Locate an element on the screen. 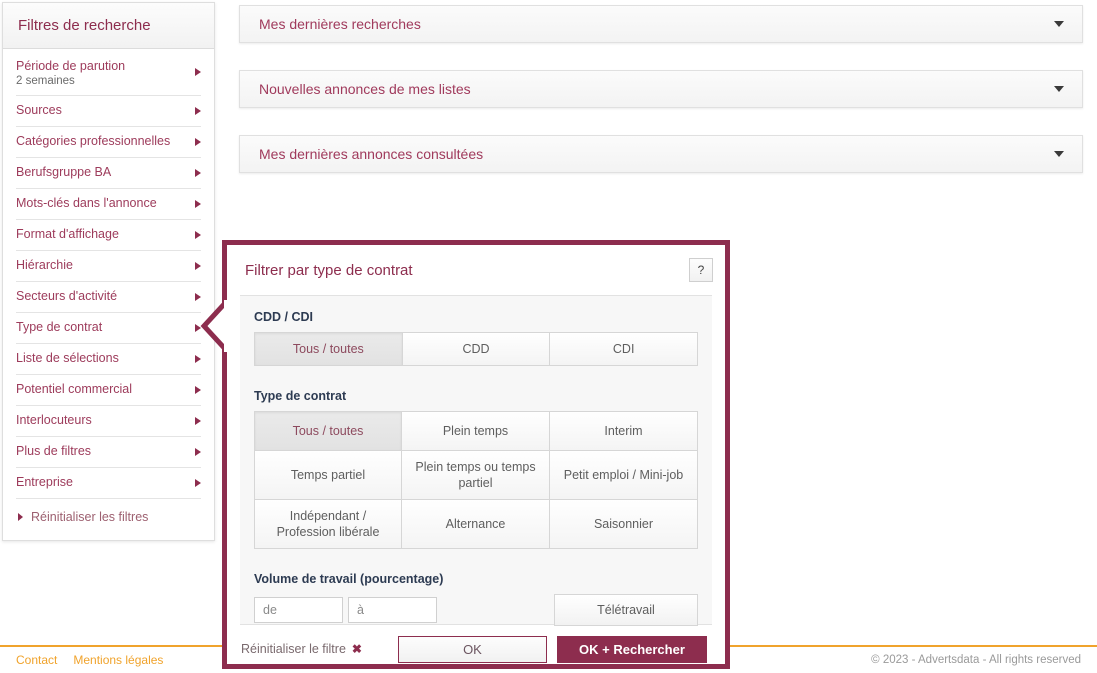  sidebar-item-9: Liste de sélections is located at coordinates (108, 359).